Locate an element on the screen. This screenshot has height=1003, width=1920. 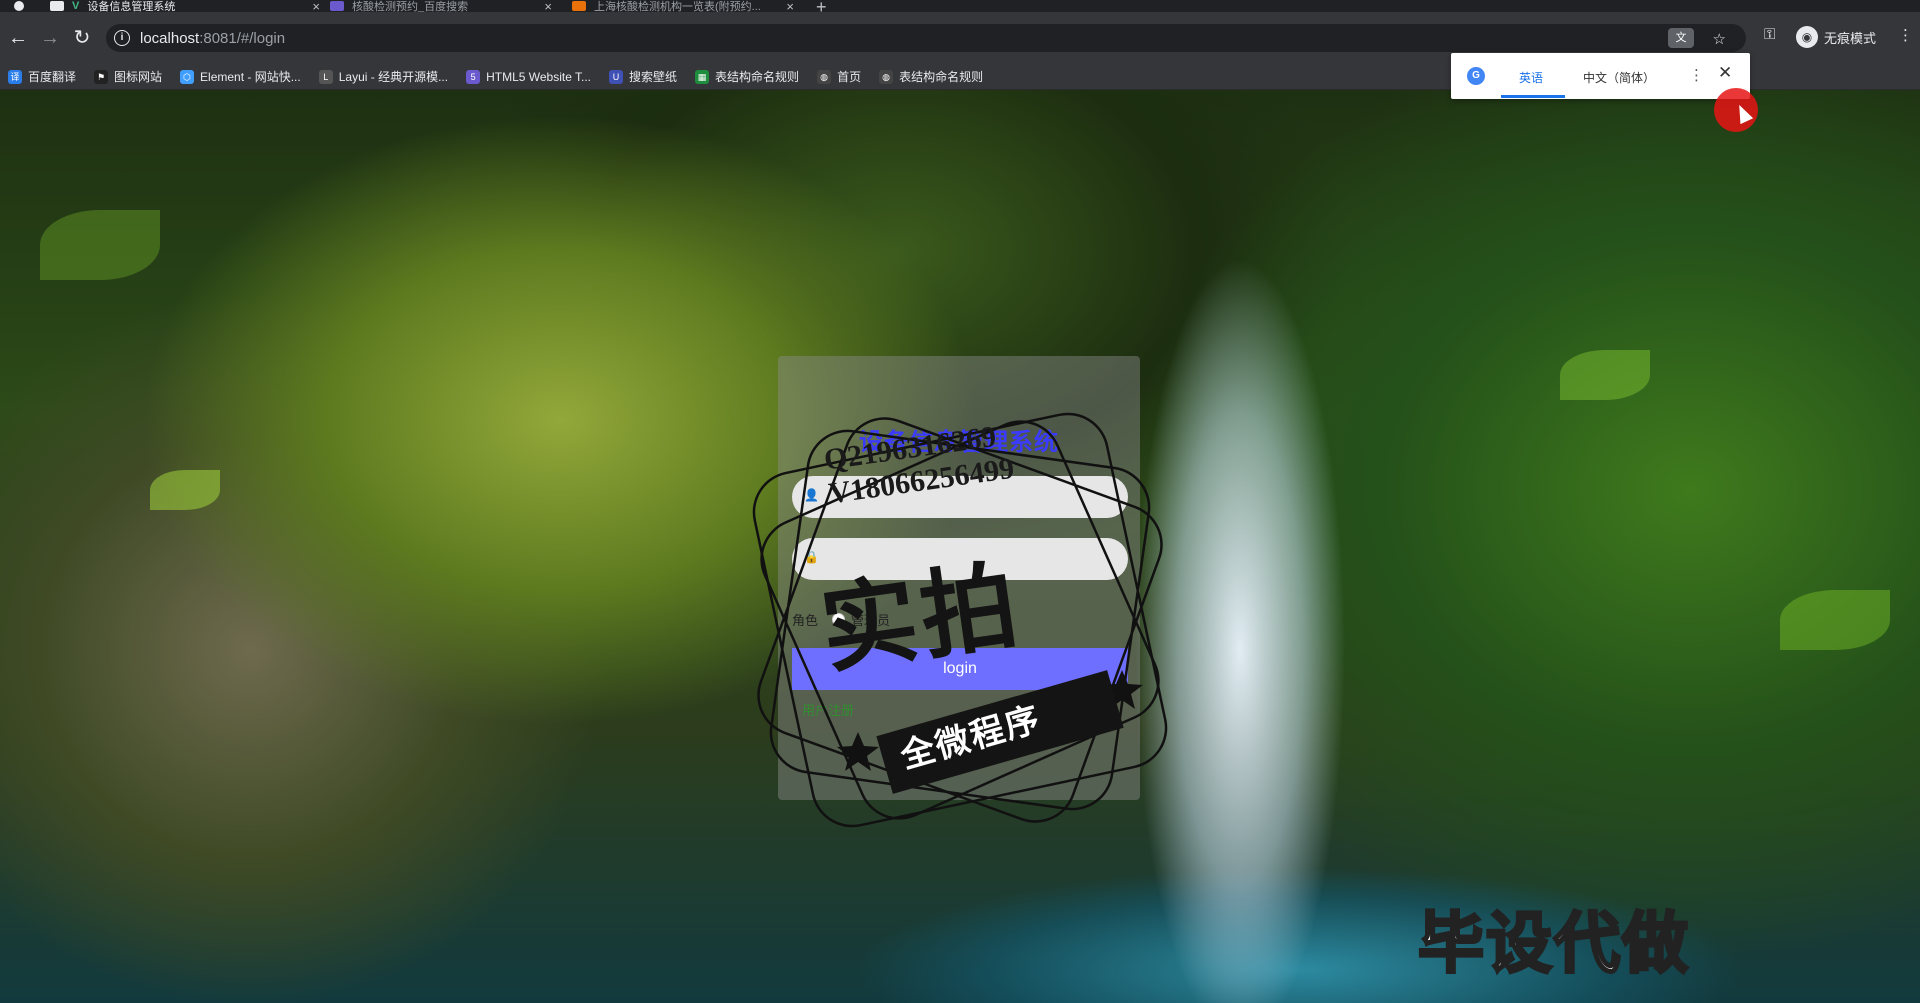
forward-arrow-icon: → is located at coordinates (50, 38).